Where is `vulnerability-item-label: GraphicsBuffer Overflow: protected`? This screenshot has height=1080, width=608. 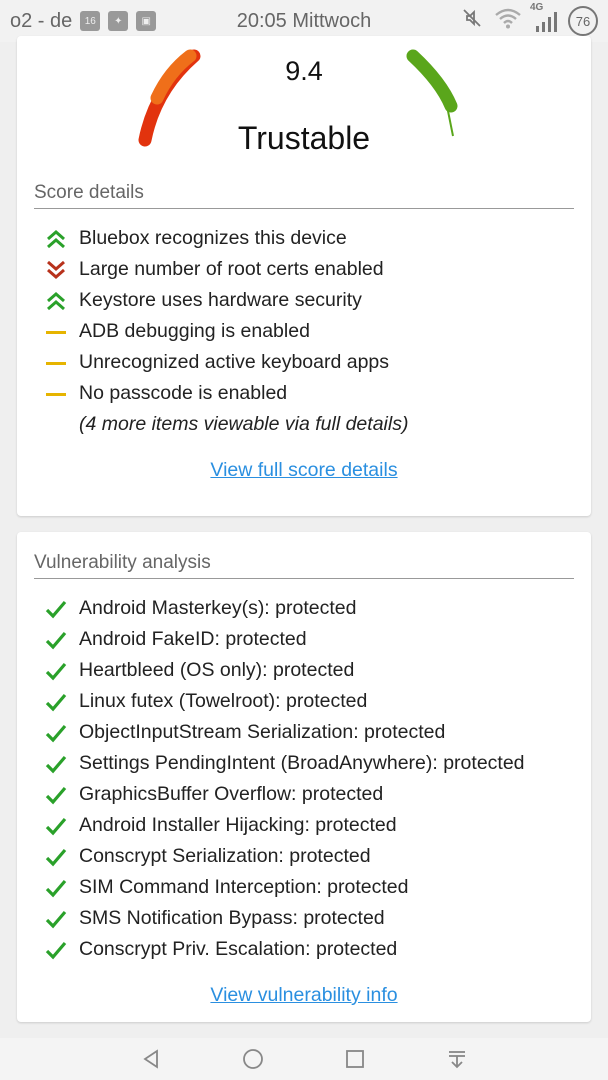
vulnerability-item-label: GraphicsBuffer Overflow: protected is located at coordinates (231, 794).